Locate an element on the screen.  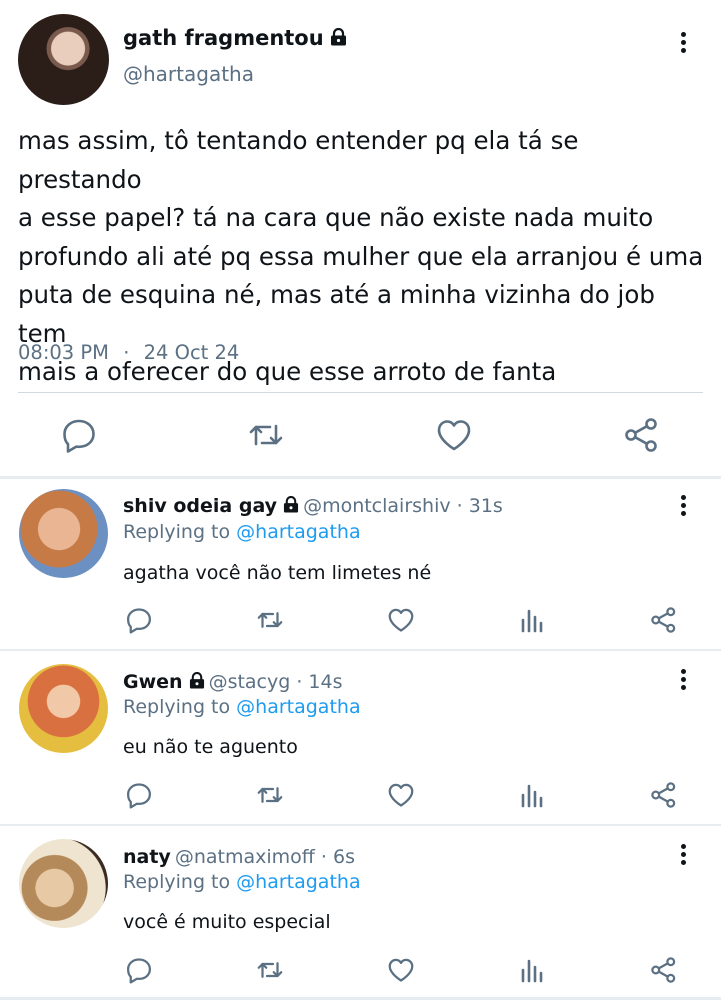
author-handle: @hartagatha is located at coordinates (188, 74).